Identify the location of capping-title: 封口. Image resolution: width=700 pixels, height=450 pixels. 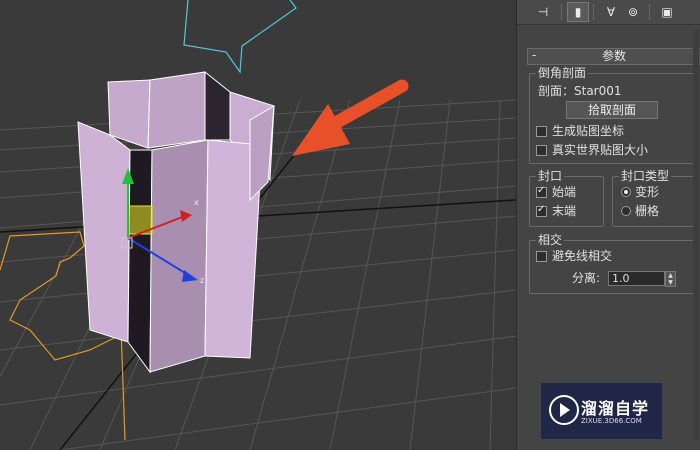
(550, 176).